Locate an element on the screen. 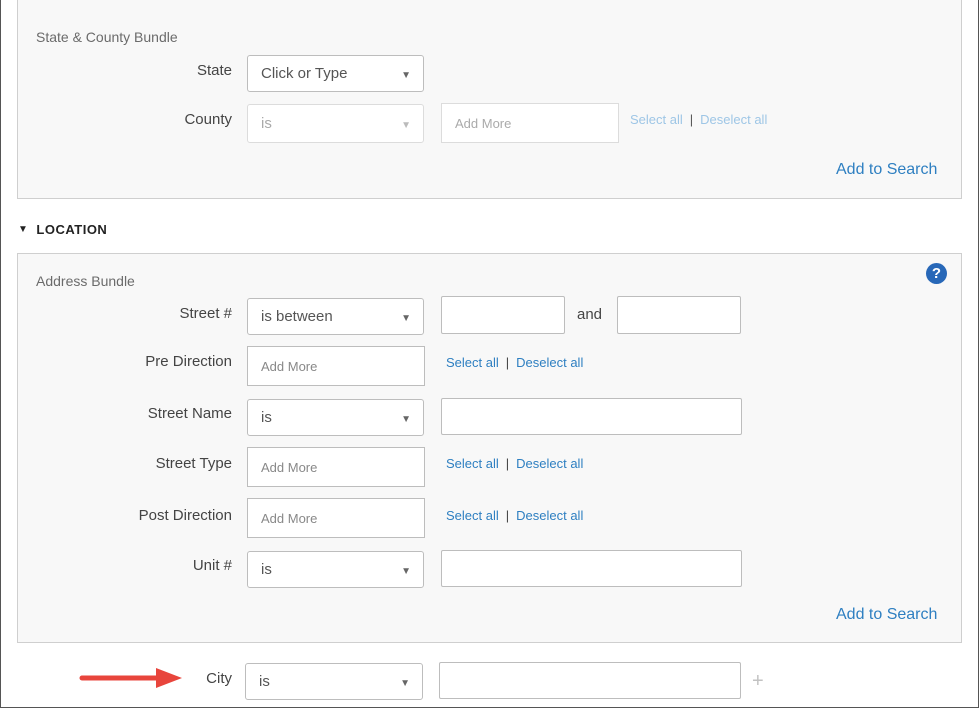  section-heading: LOCATION is located at coordinates (72, 229).